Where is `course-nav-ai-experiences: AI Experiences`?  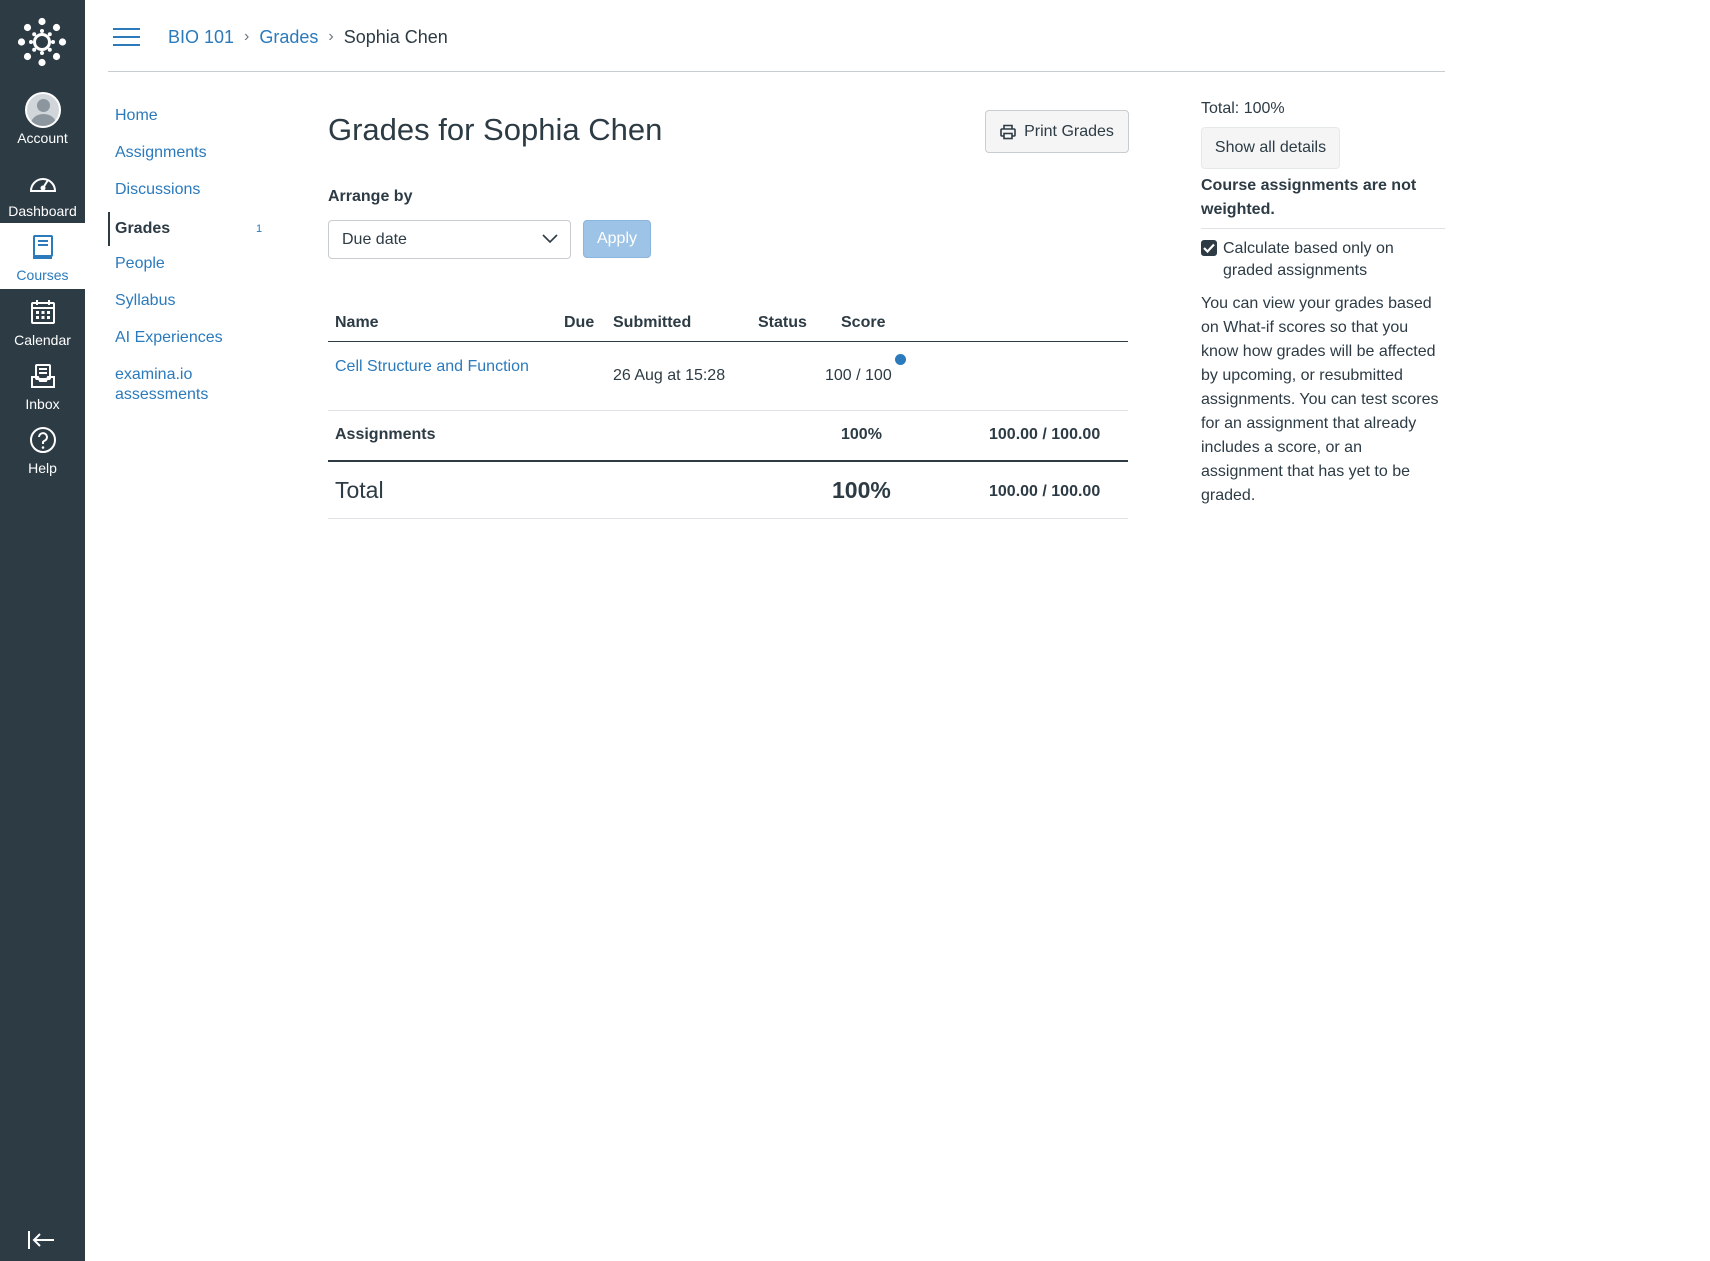
course-nav-ai-experiences: AI Experiences is located at coordinates (165, 338).